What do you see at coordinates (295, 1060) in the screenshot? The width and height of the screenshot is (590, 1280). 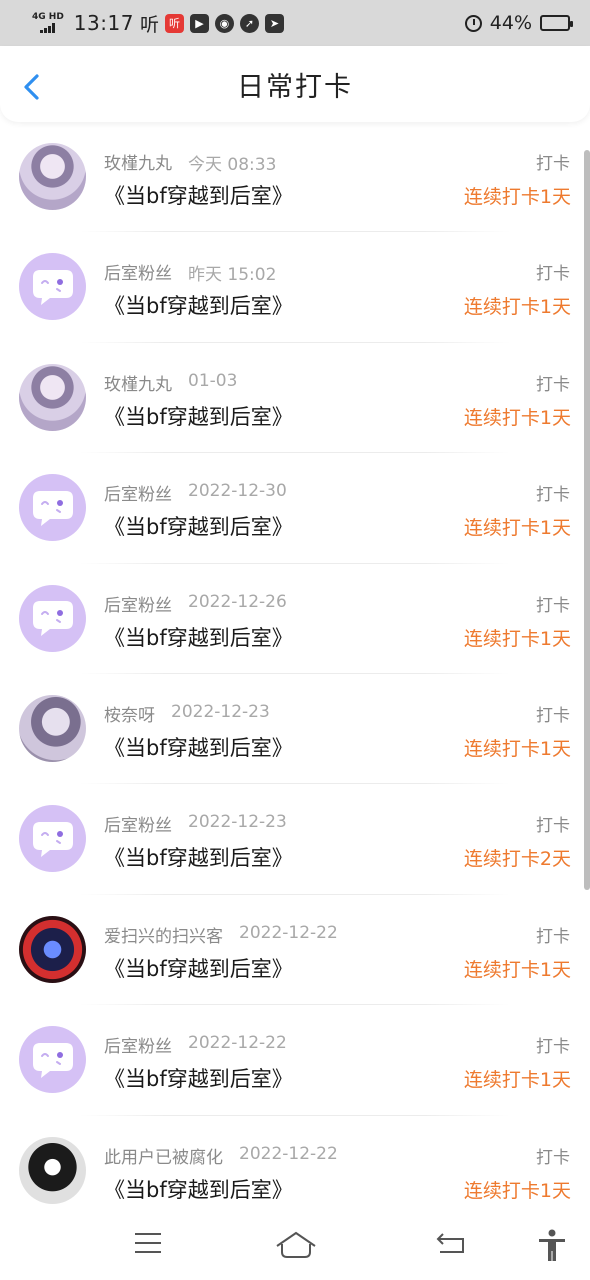 I see `checkin-row: 后室粉丝 2022-12-22 《当bf穿越到后室》 打卡连续打卡1天` at bounding box center [295, 1060].